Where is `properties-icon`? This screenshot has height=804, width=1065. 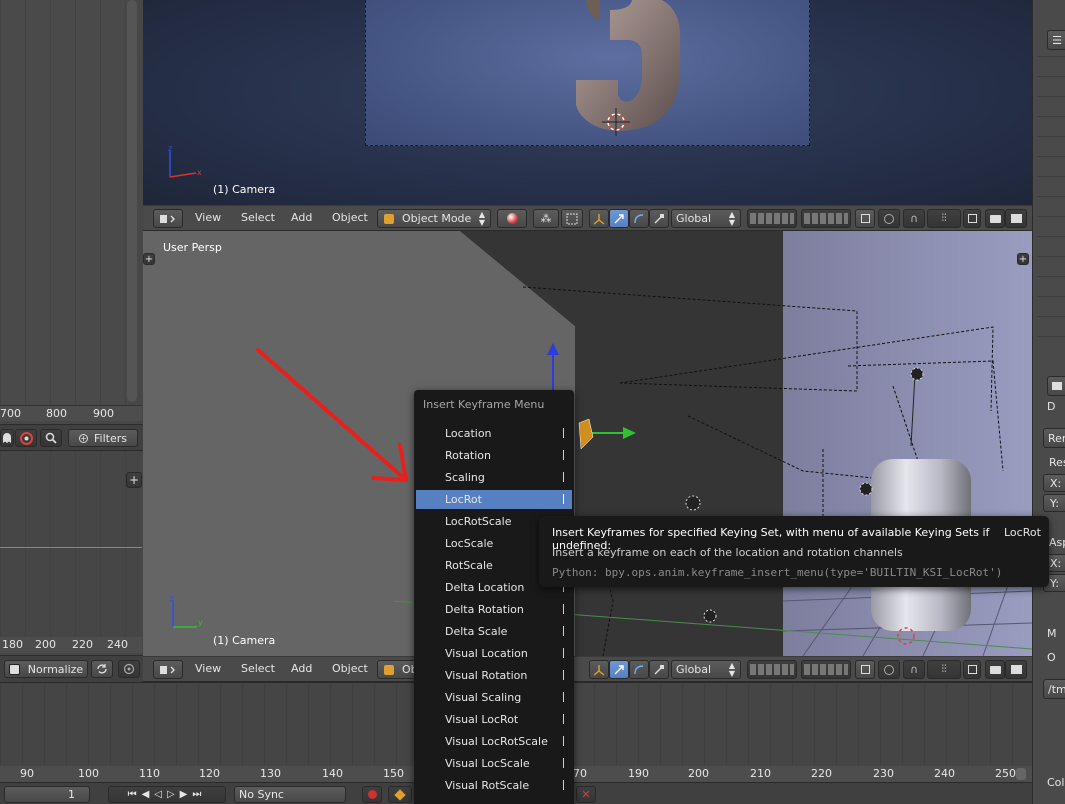
properties-icon is located at coordinates (1056, 386).